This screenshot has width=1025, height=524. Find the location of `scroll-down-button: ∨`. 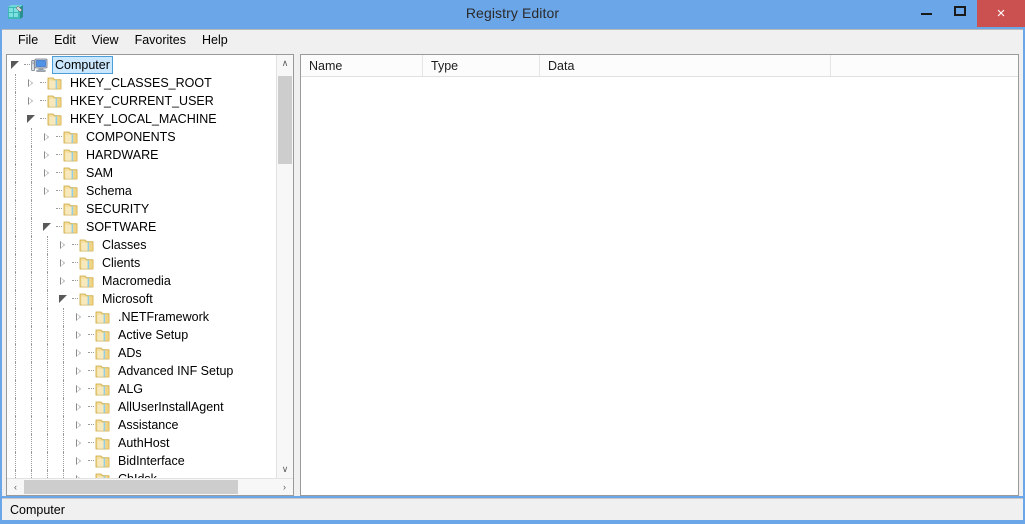

scroll-down-button: ∨ is located at coordinates (285, 469).